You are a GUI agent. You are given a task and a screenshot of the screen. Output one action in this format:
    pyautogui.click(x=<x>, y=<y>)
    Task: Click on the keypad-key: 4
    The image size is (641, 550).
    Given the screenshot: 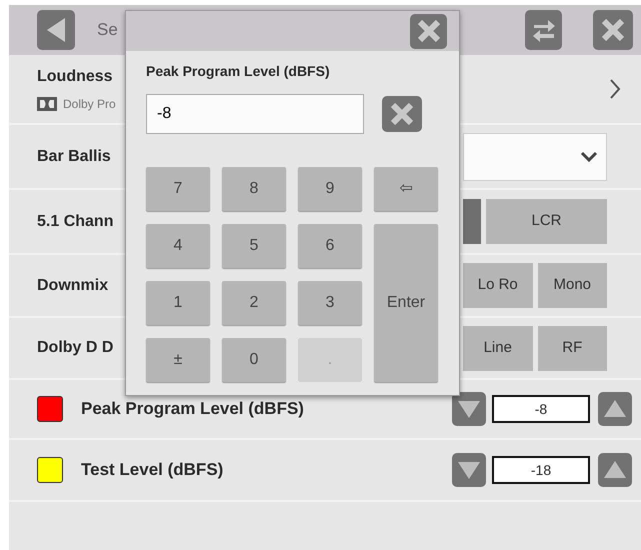 What is the action you would take?
    pyautogui.click(x=178, y=246)
    